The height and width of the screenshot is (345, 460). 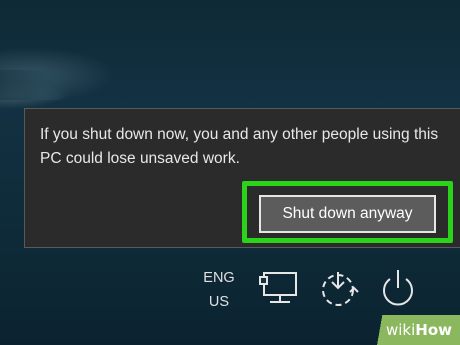 What do you see at coordinates (219, 290) in the screenshot?
I see `language-indicator: ENG US` at bounding box center [219, 290].